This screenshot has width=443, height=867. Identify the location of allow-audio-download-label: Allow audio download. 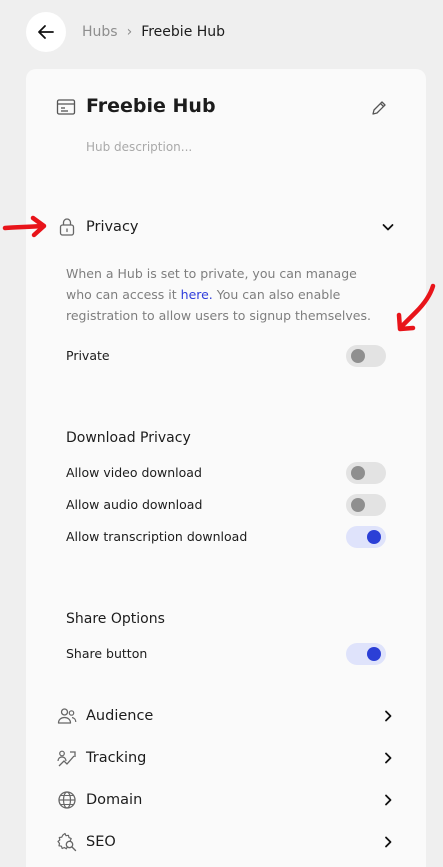
(134, 504).